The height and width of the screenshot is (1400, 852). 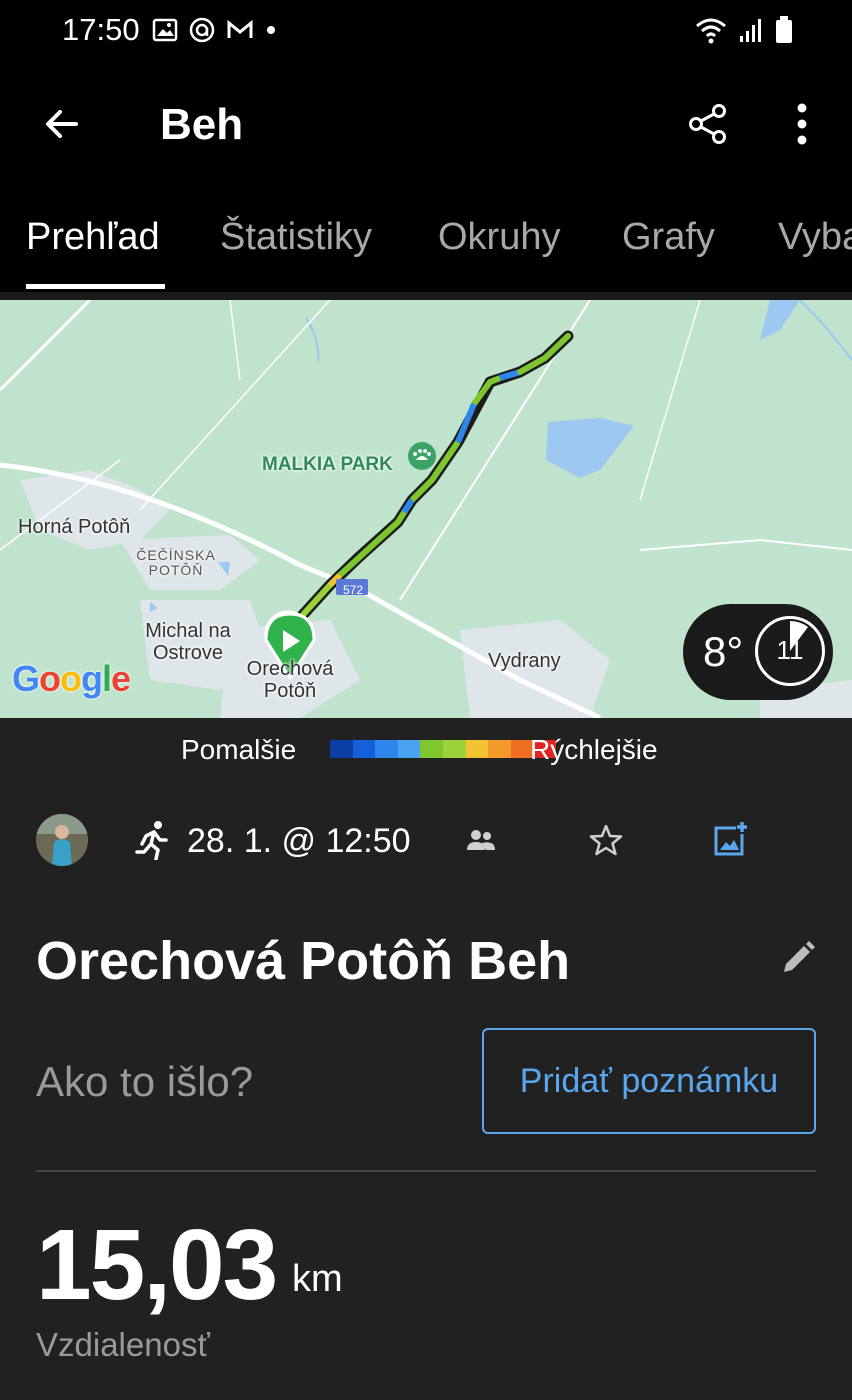 What do you see at coordinates (188, 642) in the screenshot?
I see `map-label-michal: Michal na Ostrove` at bounding box center [188, 642].